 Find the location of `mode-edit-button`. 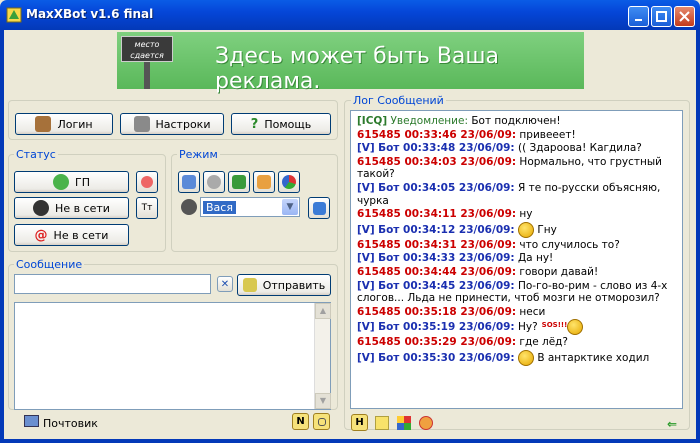

mode-edit-button is located at coordinates (189, 182).